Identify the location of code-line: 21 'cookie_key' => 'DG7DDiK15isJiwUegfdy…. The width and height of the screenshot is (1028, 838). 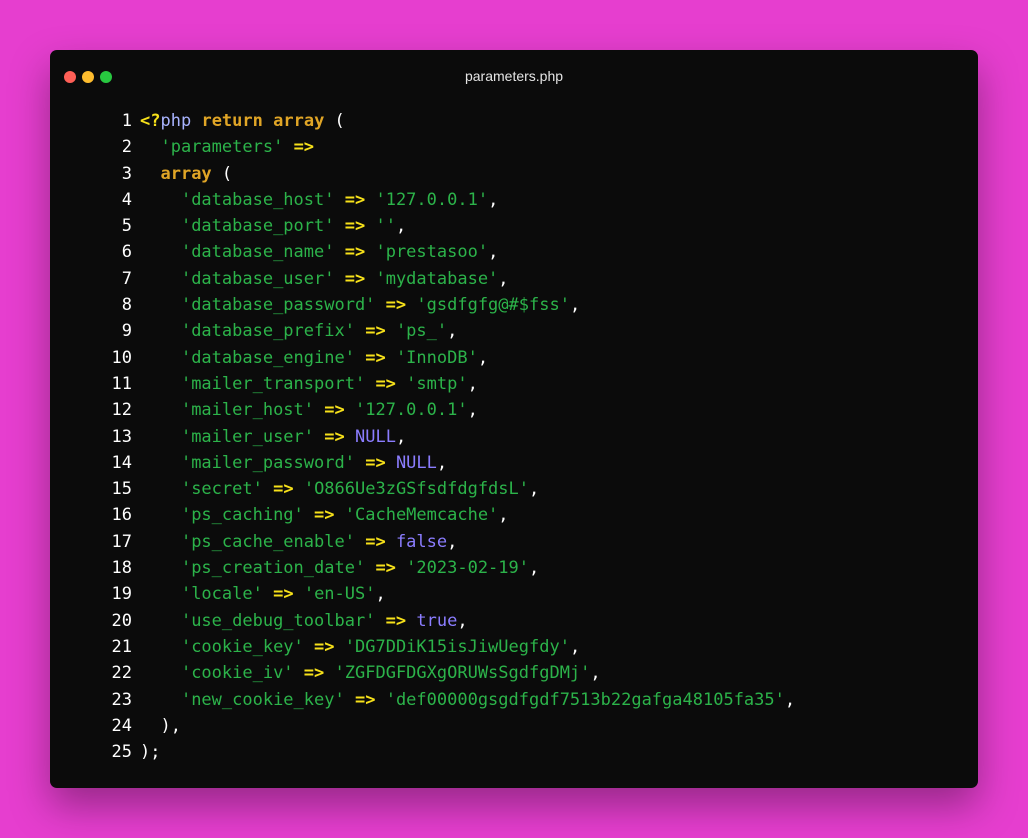
(514, 647).